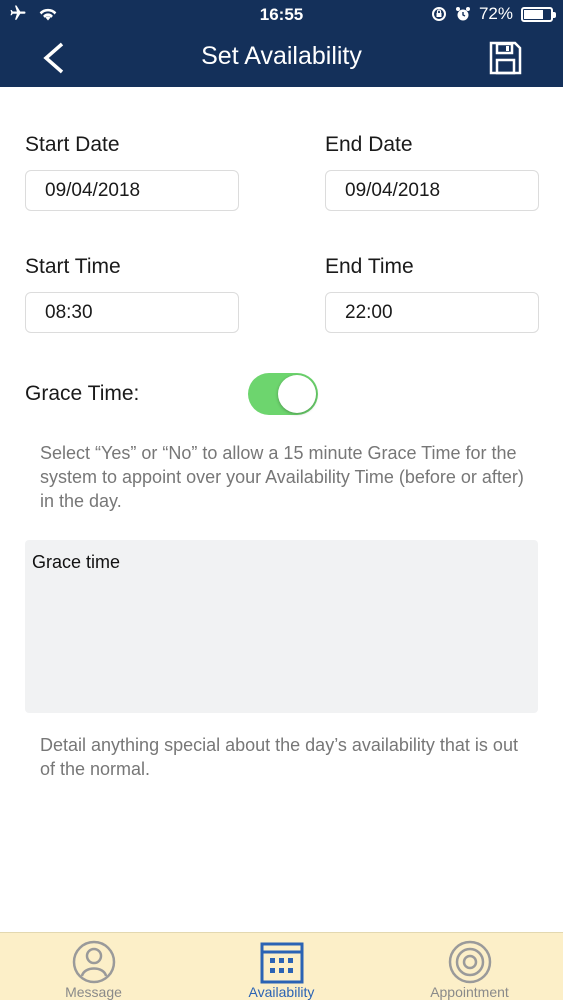 The image size is (563, 1000). I want to click on tab-bar: Message Availability Appointment, so click(281, 966).